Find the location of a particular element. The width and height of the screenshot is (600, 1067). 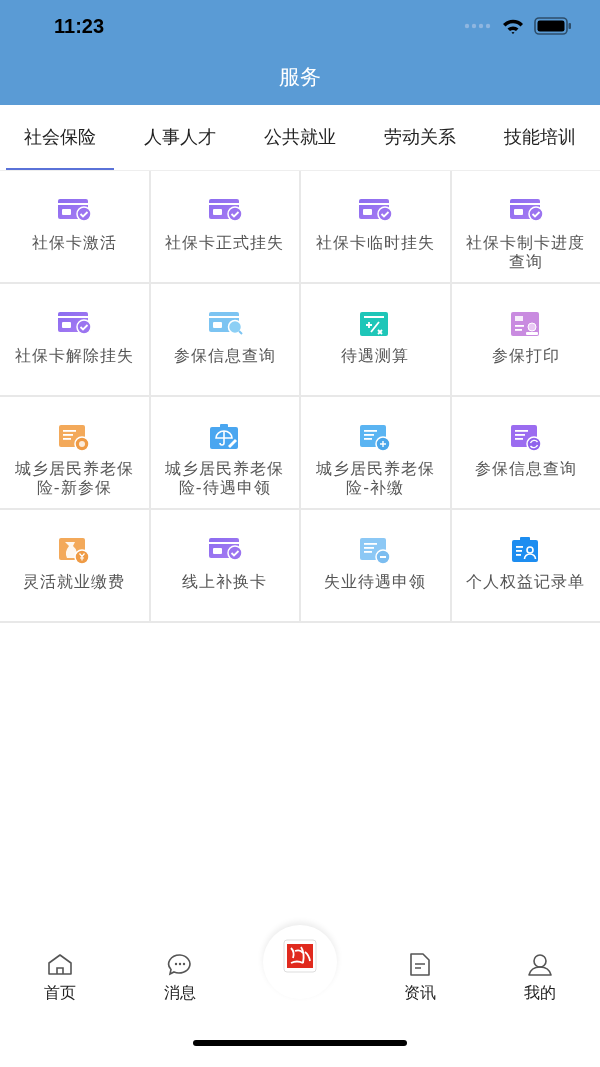

nav-tab: 我的 is located at coordinates (540, 978).